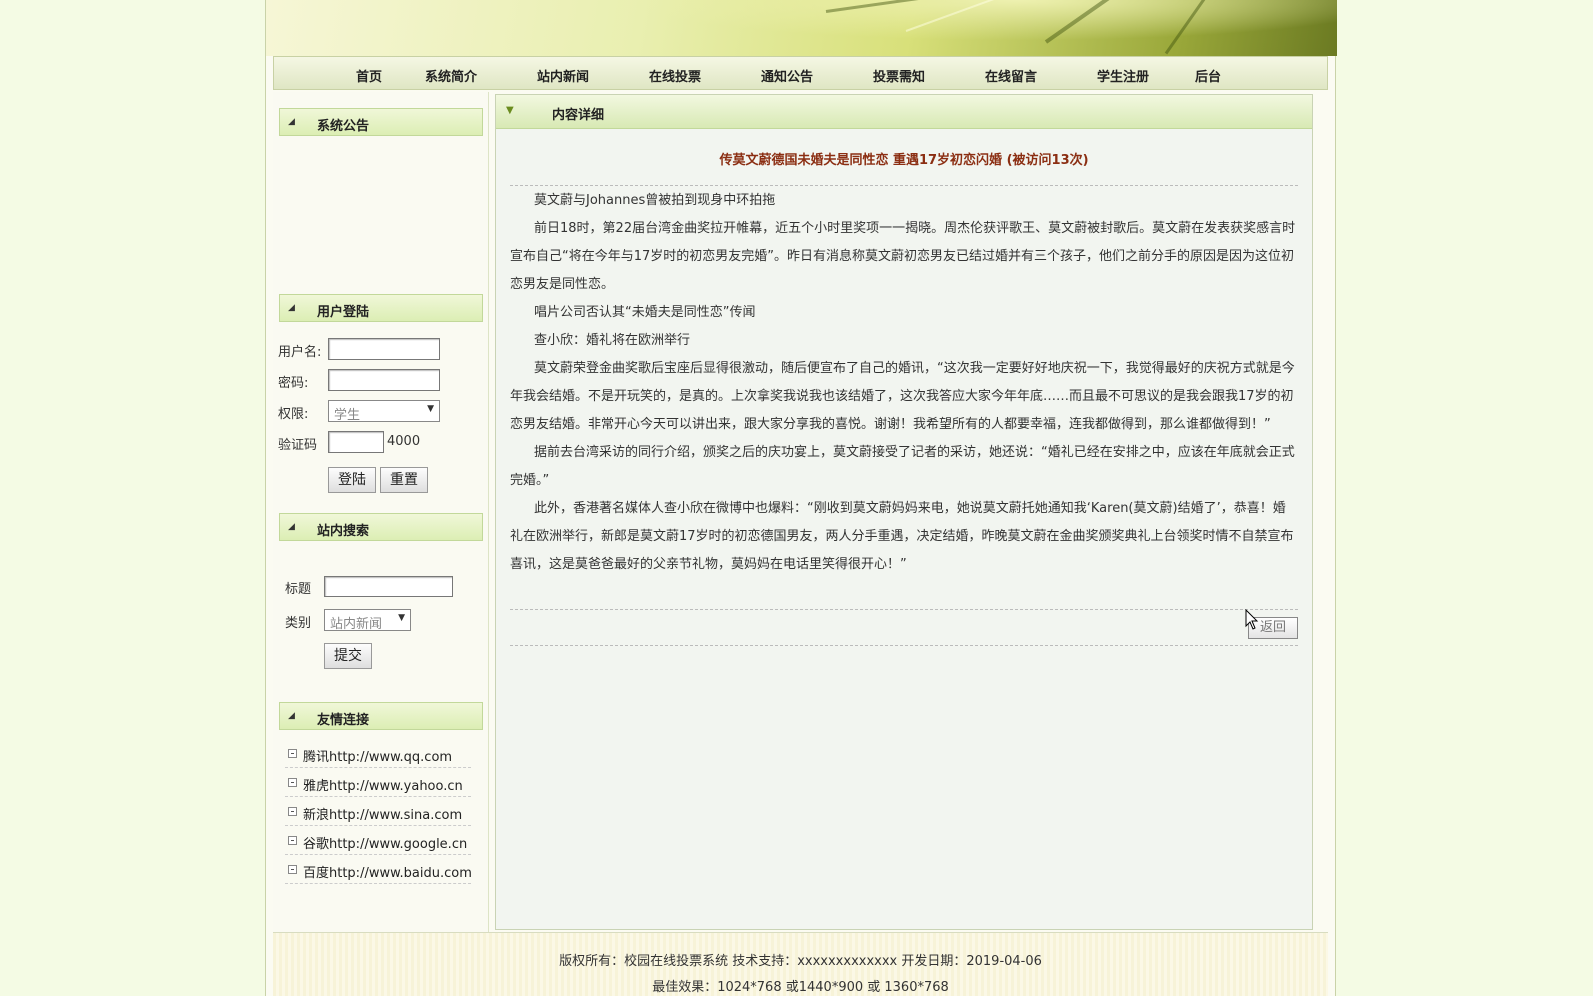 Image resolution: width=1593 pixels, height=996 pixels. I want to click on nav-guestbook: 在线留言, so click(1011, 75).